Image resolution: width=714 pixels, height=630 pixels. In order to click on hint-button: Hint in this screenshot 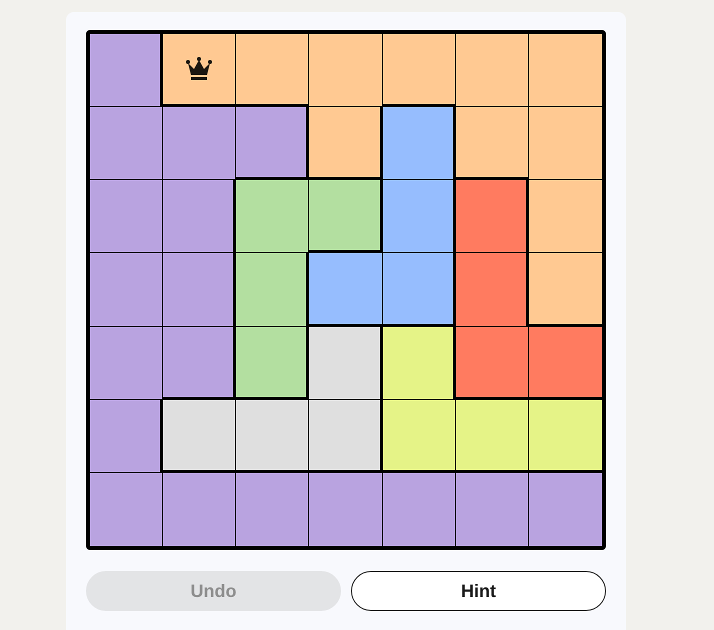, I will do `click(478, 591)`.